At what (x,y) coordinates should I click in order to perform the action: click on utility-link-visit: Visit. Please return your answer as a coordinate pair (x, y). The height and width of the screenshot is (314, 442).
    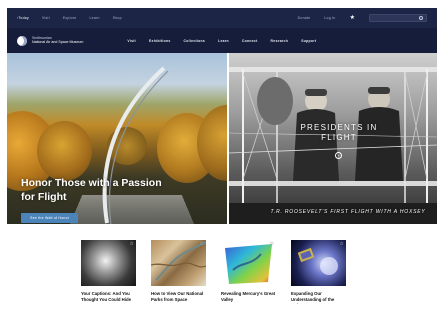
    Looking at the image, I should click on (46, 18).